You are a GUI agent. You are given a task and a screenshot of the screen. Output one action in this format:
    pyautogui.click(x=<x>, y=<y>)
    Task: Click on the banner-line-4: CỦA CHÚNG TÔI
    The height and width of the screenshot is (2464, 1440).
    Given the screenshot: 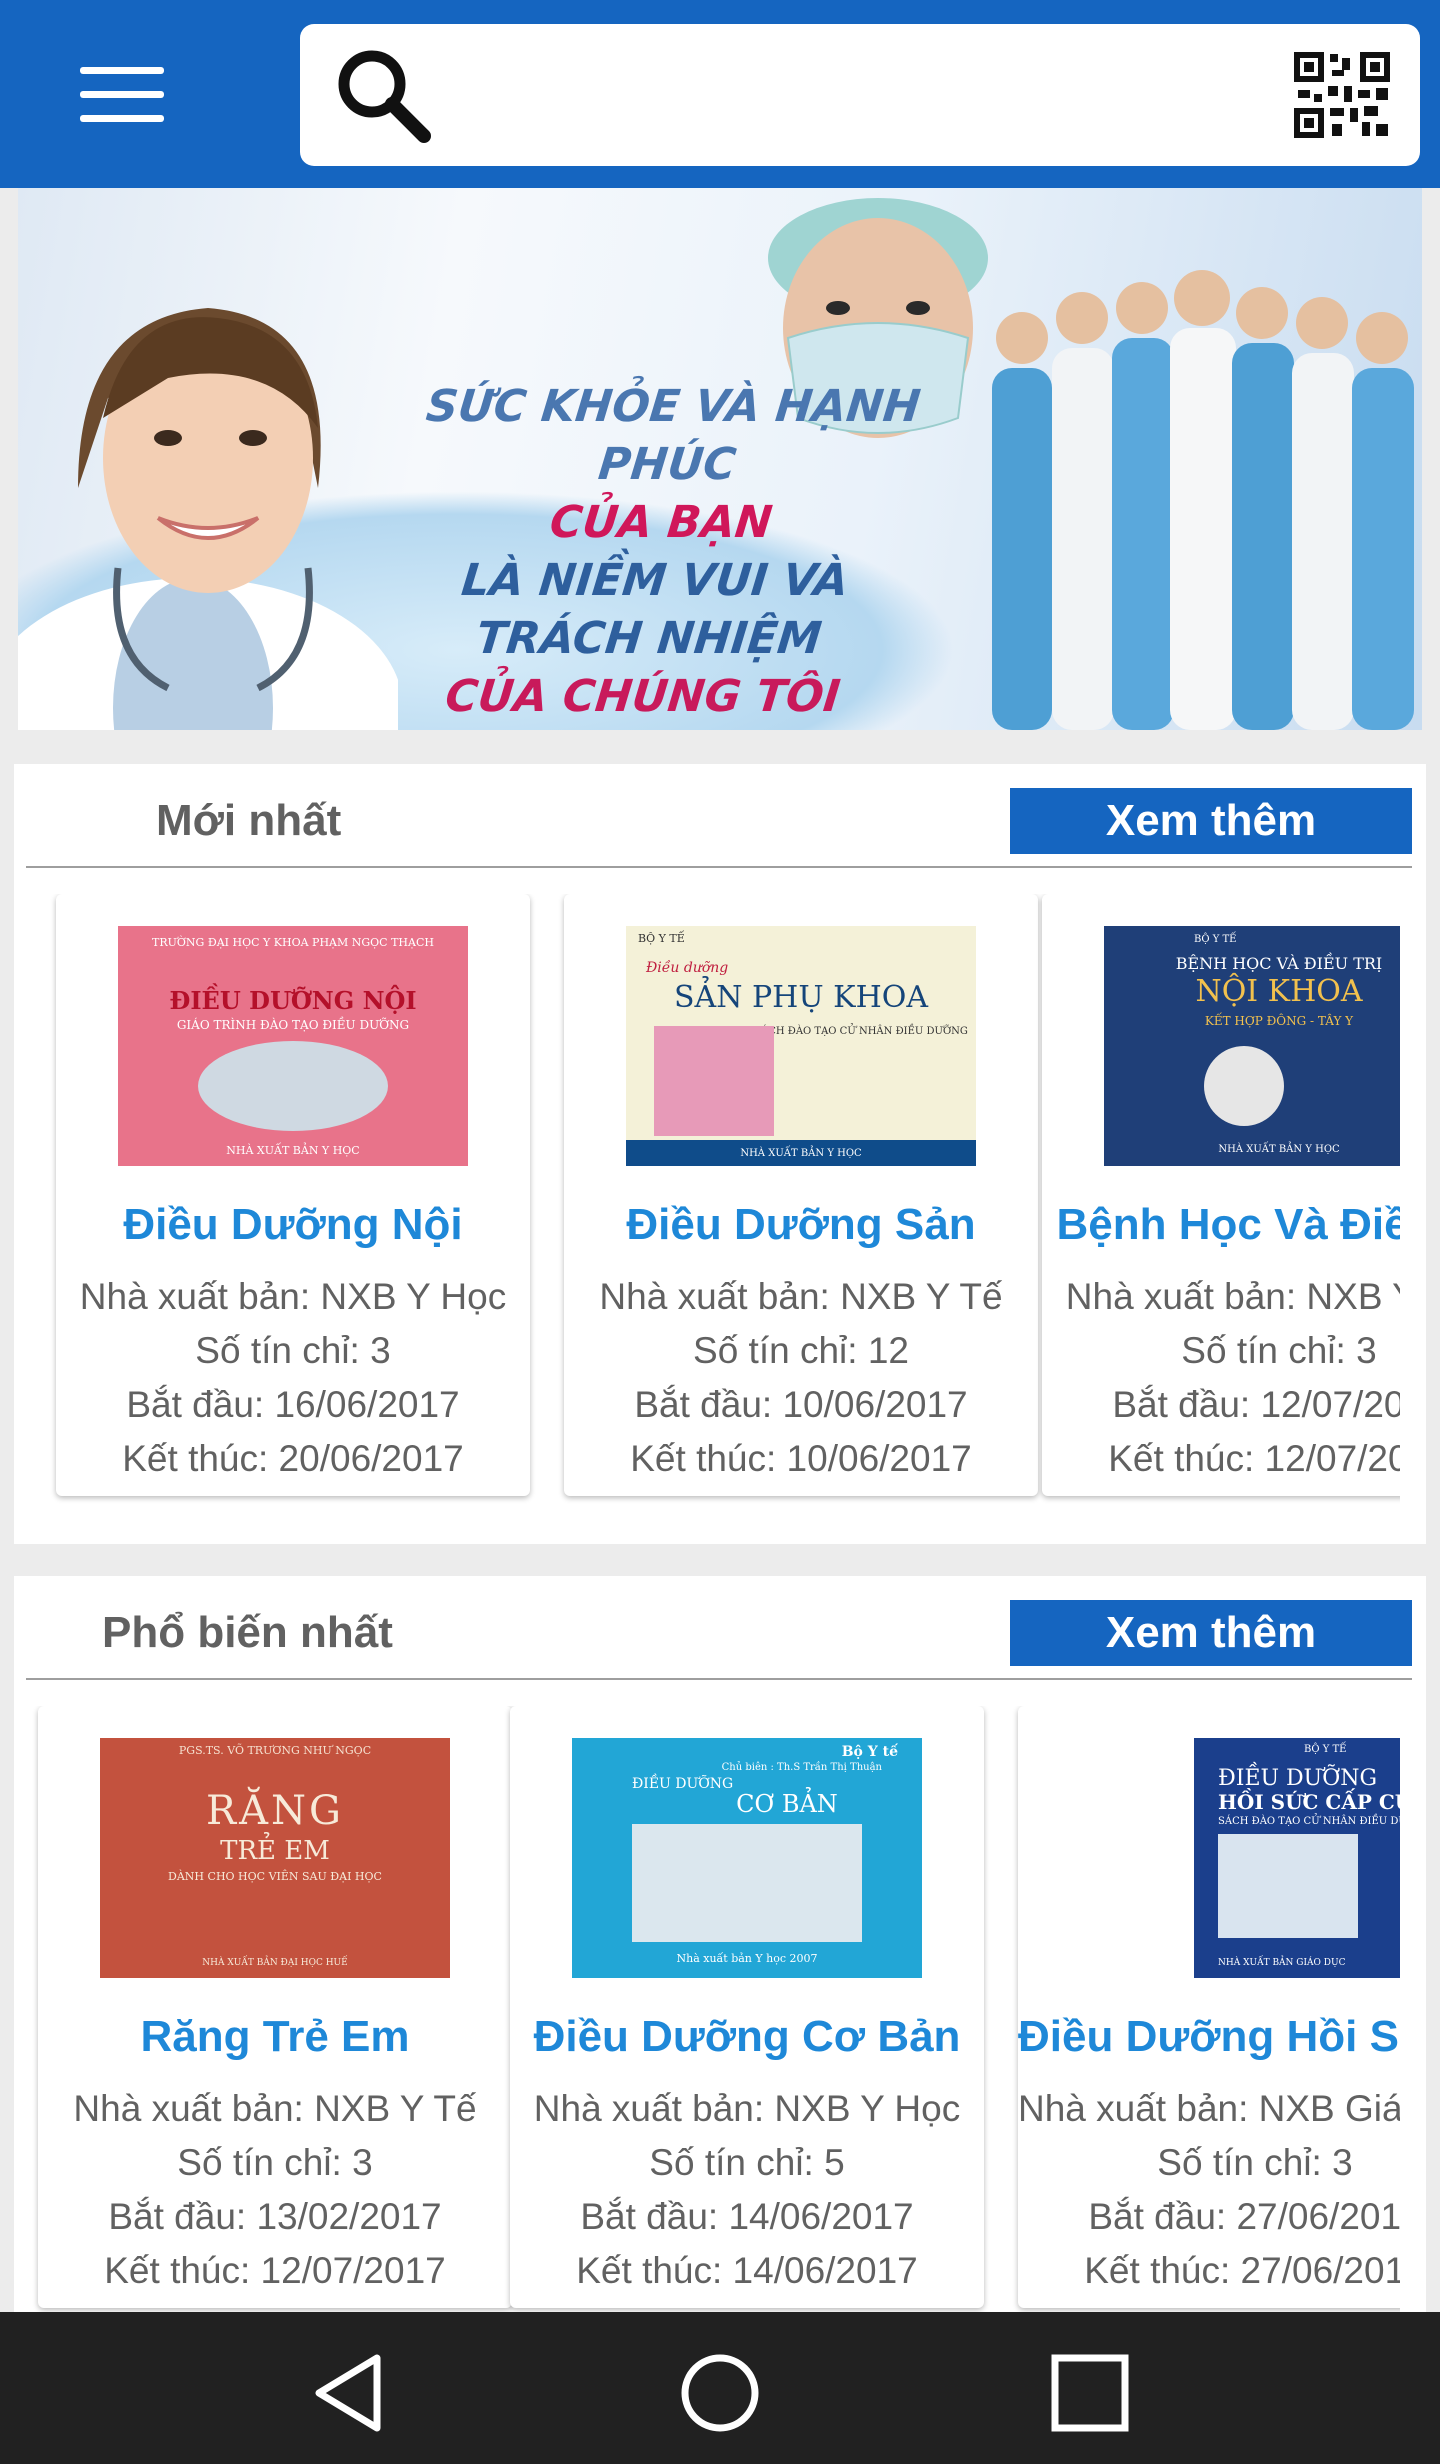 What is the action you would take?
    pyautogui.click(x=642, y=696)
    